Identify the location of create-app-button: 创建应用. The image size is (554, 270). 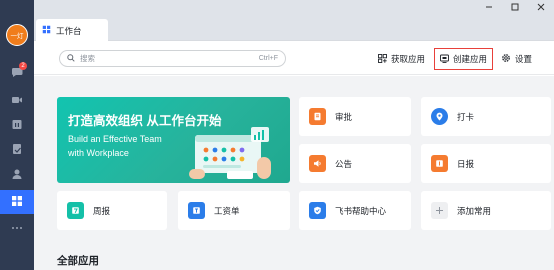
(464, 59).